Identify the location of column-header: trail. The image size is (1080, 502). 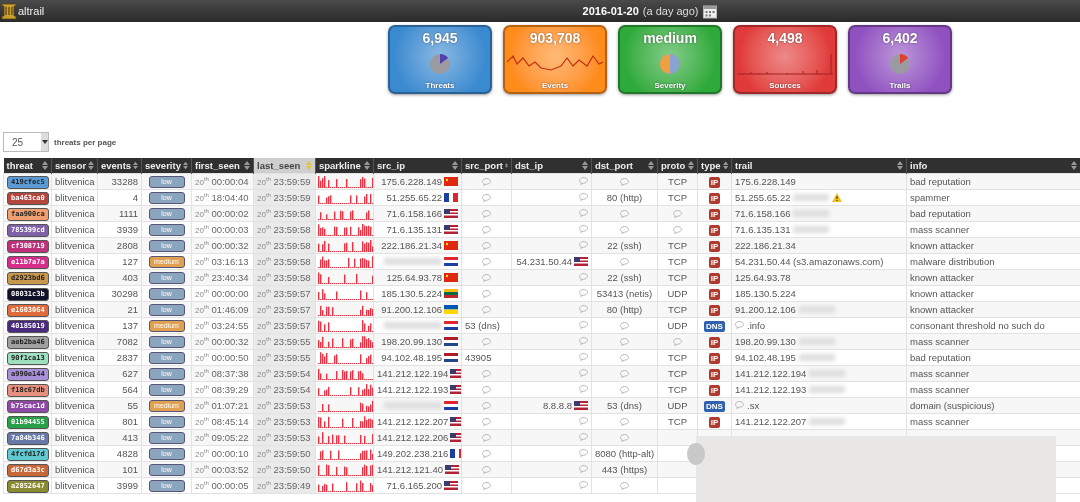
(819, 166).